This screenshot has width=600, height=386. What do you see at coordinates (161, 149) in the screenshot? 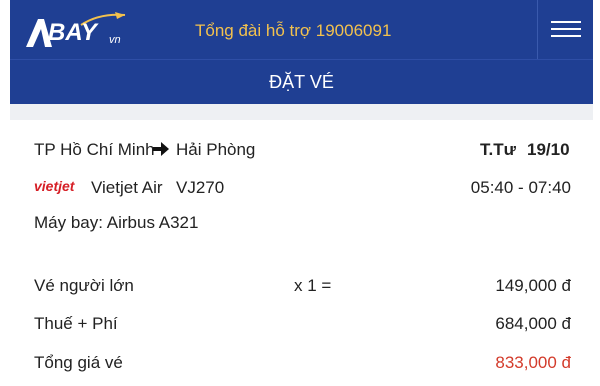
I see `arrow-right-icon` at bounding box center [161, 149].